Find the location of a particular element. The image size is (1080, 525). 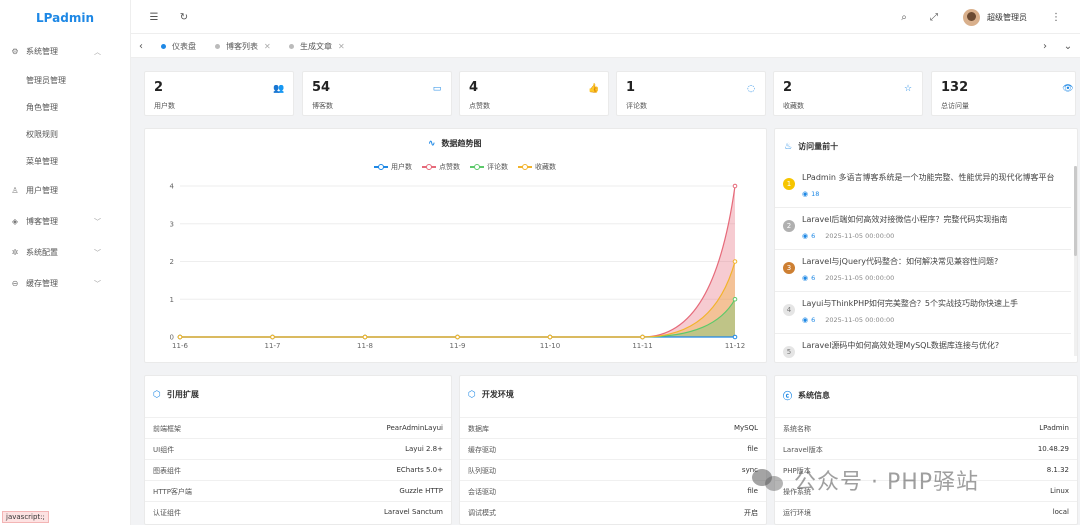

stat-value: 2 is located at coordinates (788, 87).